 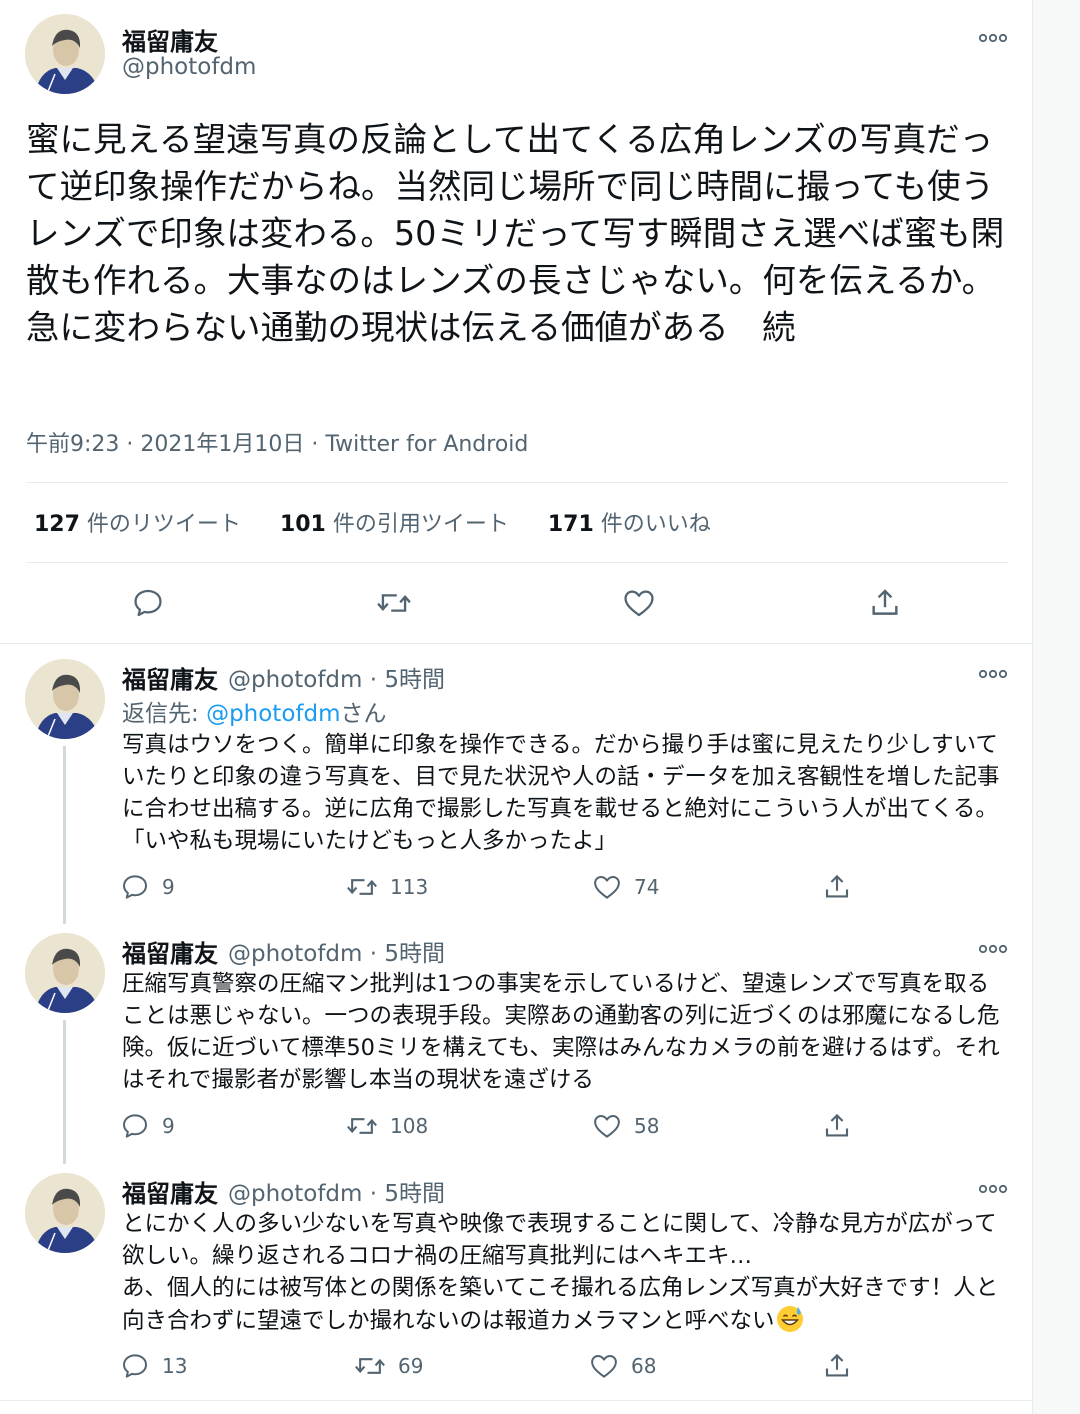 I want to click on like-button: 68, so click(x=622, y=1366).